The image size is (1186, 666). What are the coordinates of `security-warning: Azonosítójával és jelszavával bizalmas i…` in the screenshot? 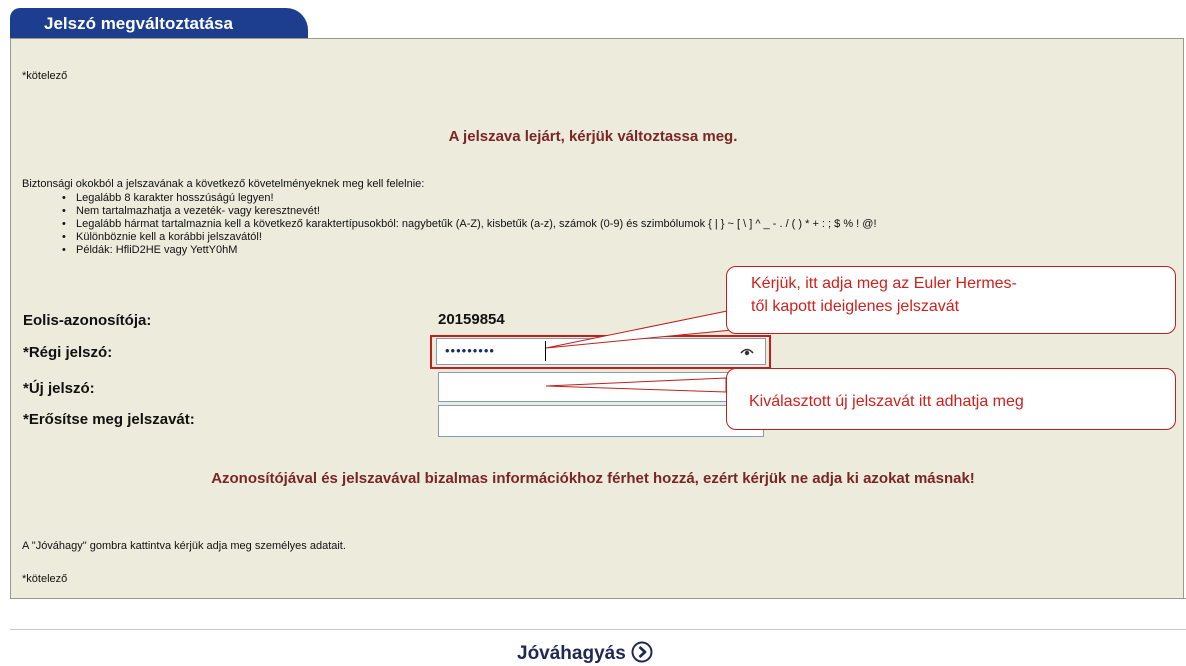 It's located at (593, 478).